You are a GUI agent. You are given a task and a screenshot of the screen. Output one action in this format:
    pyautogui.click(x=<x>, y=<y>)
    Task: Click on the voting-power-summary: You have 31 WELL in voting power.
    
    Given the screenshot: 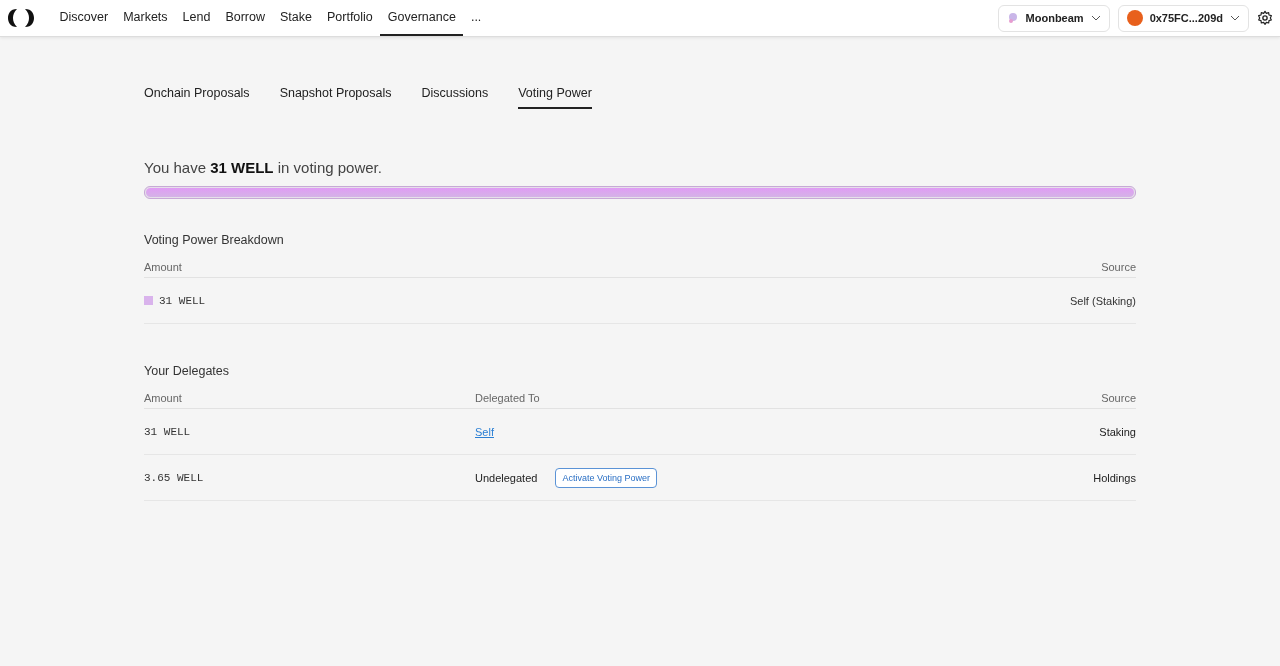 What is the action you would take?
    pyautogui.click(x=263, y=167)
    